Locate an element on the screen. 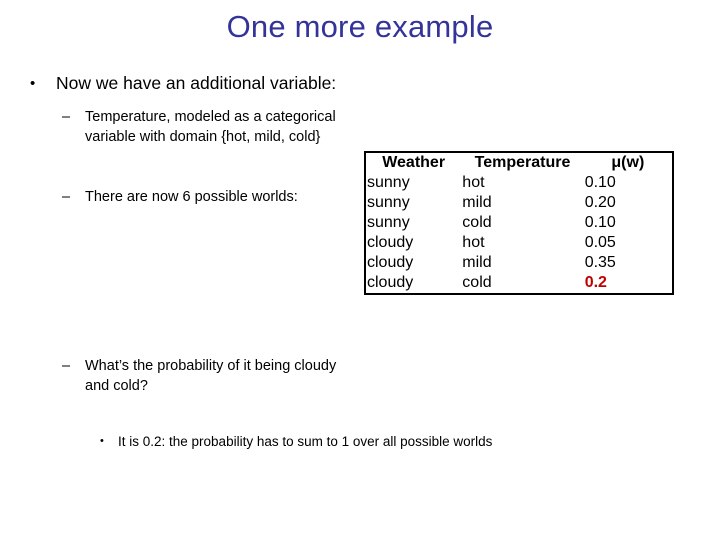 Image resolution: width=720 pixels, height=540 pixels. table-row: cloudy cold 0.2 is located at coordinates (519, 283).